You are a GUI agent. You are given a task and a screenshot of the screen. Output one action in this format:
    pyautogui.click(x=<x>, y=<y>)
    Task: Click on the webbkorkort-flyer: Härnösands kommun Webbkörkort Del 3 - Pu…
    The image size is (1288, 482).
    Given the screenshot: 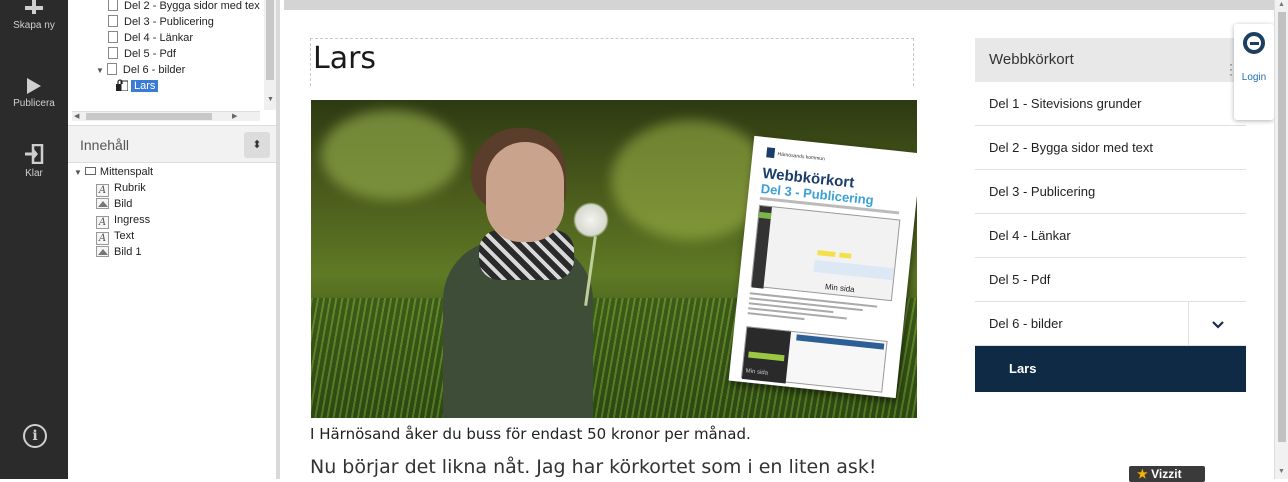 What is the action you would take?
    pyautogui.click(x=822, y=267)
    